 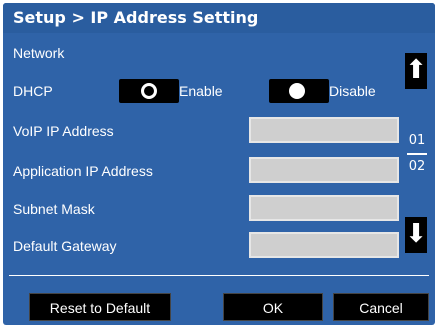 I want to click on dhcp-enable-radio, so click(x=149, y=91).